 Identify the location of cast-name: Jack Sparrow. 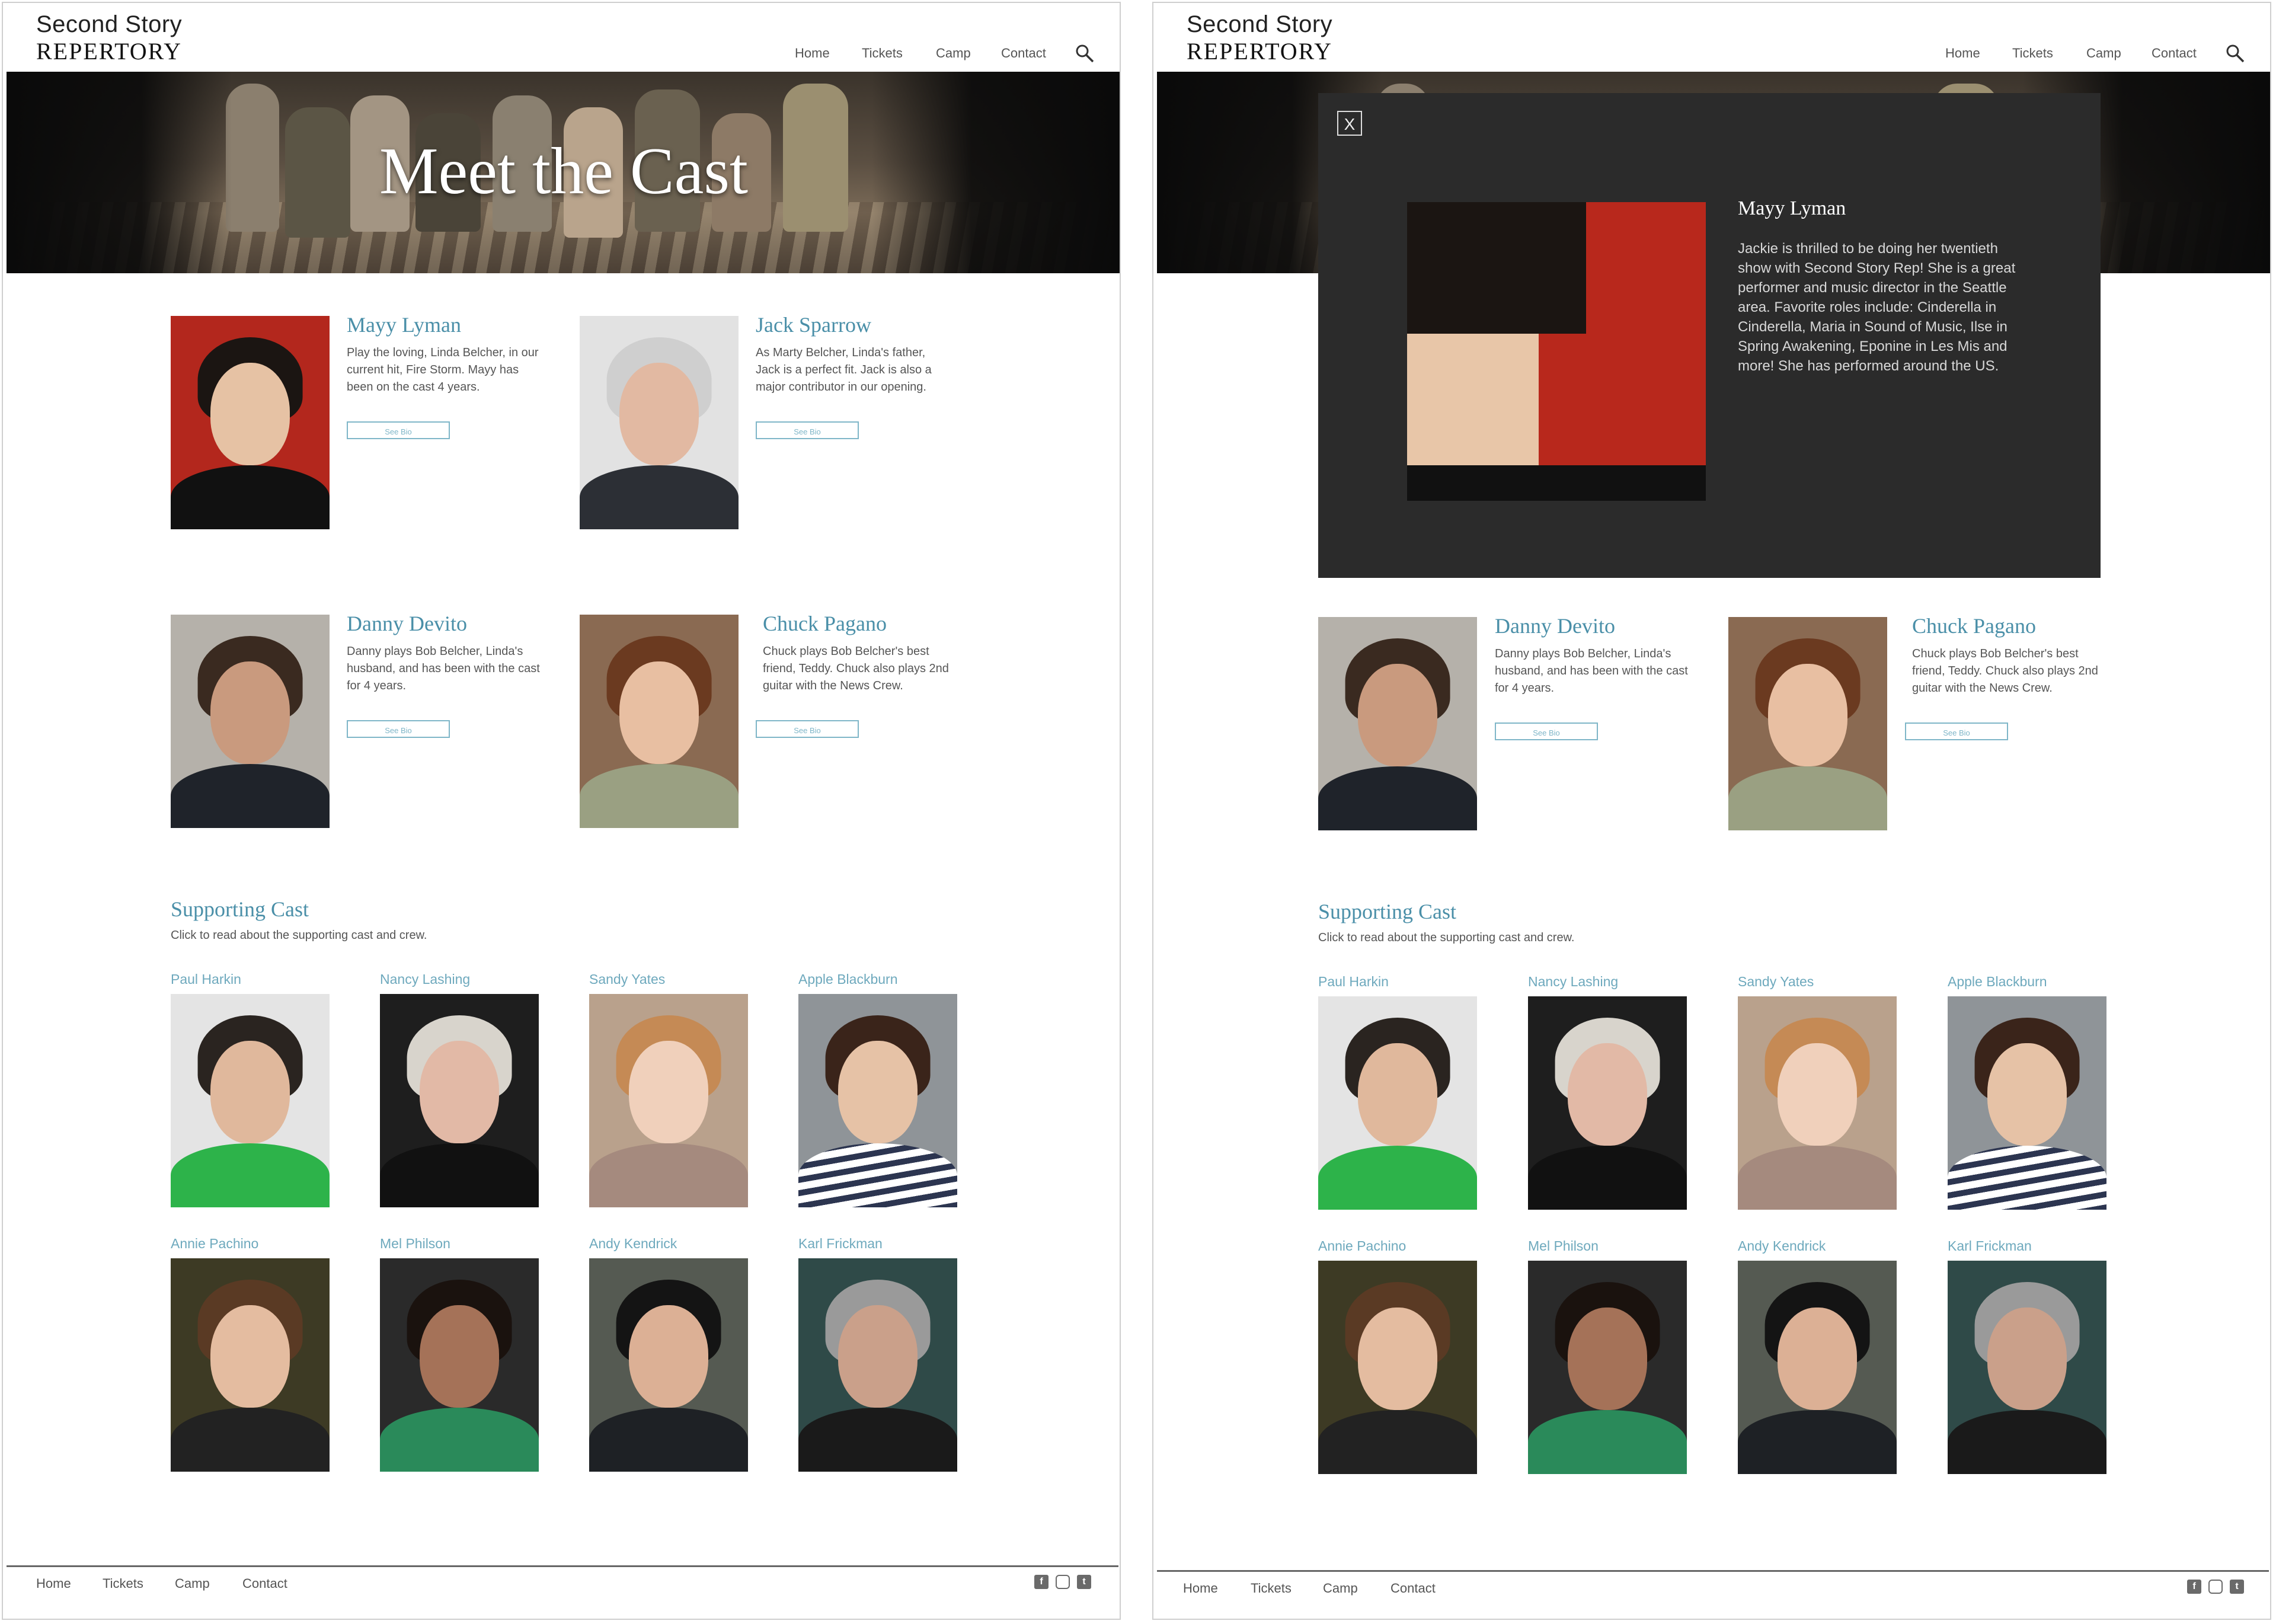
(813, 324).